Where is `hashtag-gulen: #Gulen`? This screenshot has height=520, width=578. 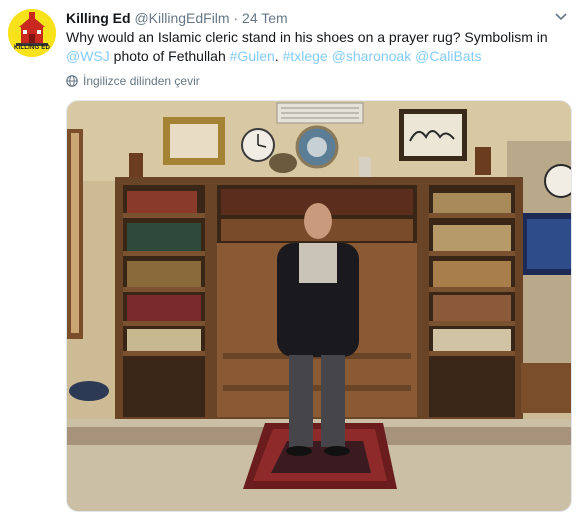 hashtag-gulen: #Gulen is located at coordinates (252, 56).